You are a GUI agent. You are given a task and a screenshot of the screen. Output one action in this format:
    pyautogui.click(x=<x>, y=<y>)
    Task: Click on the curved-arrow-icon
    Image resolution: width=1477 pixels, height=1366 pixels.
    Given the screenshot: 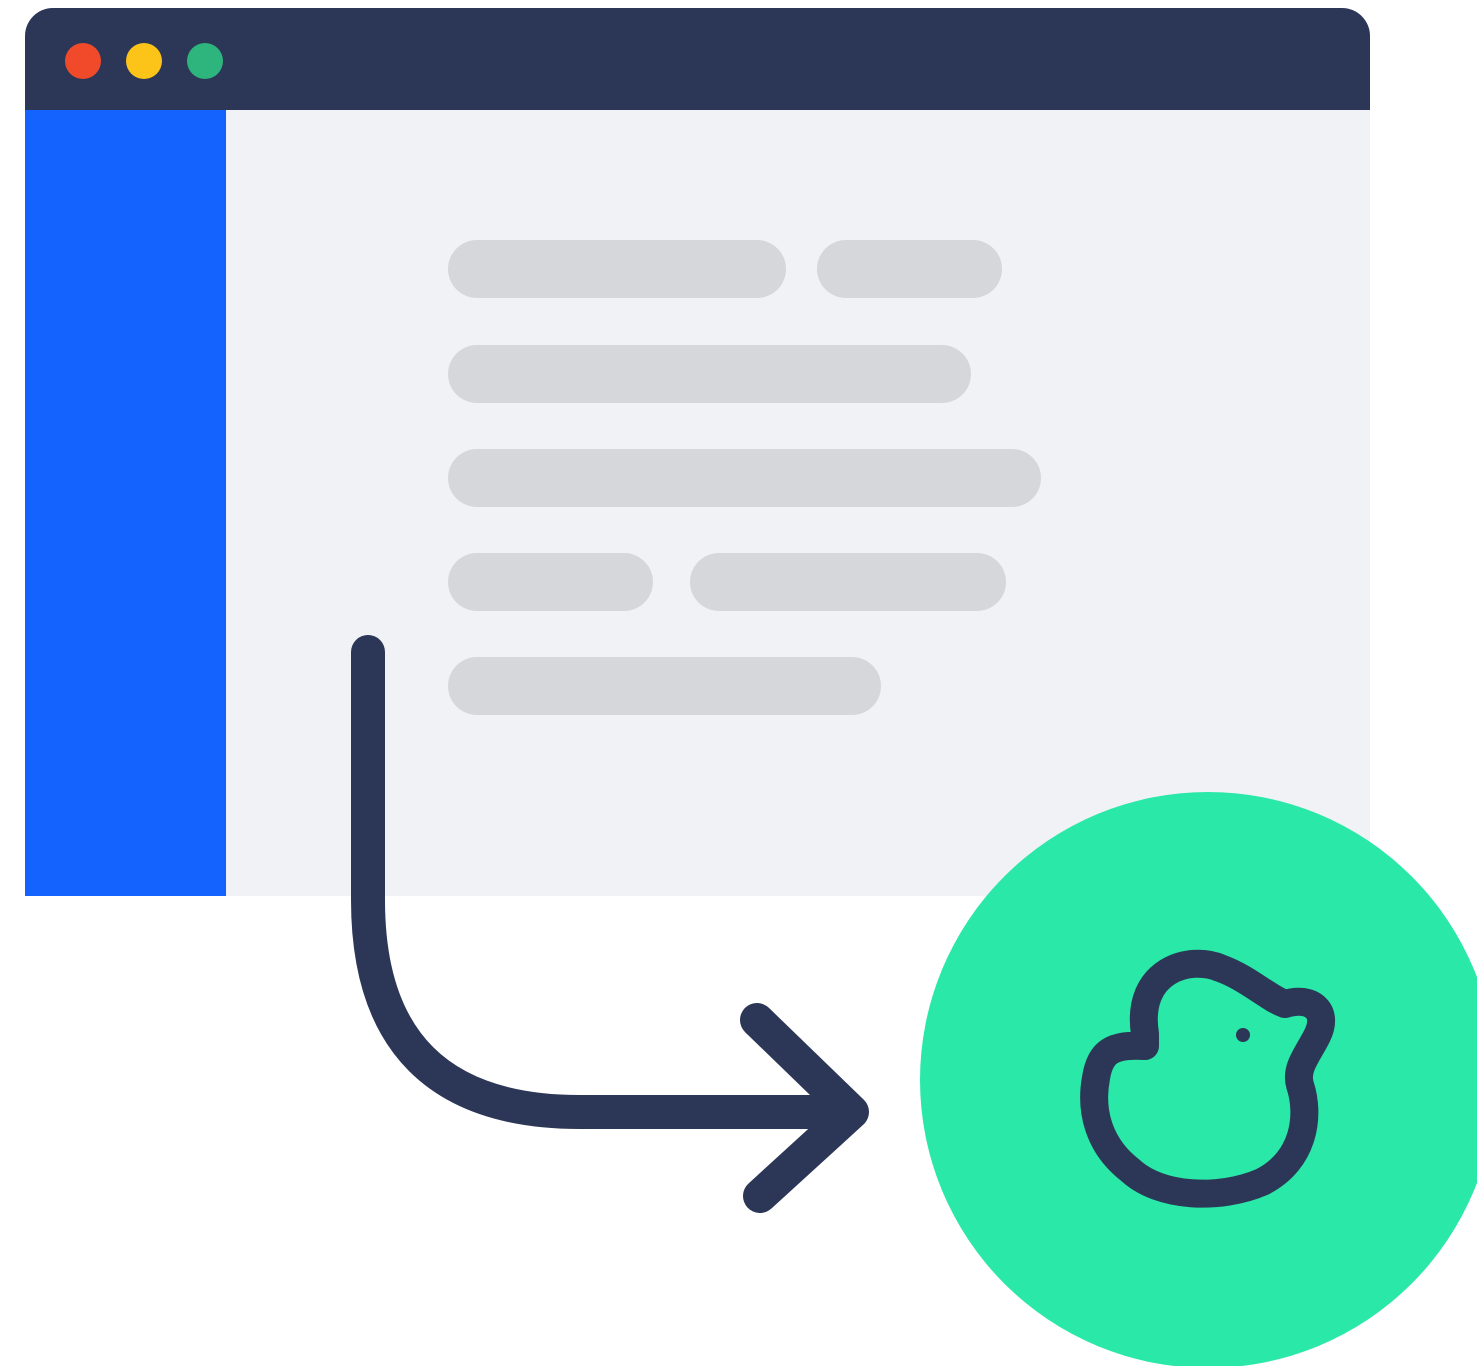 What is the action you would take?
    pyautogui.click(x=610, y=924)
    